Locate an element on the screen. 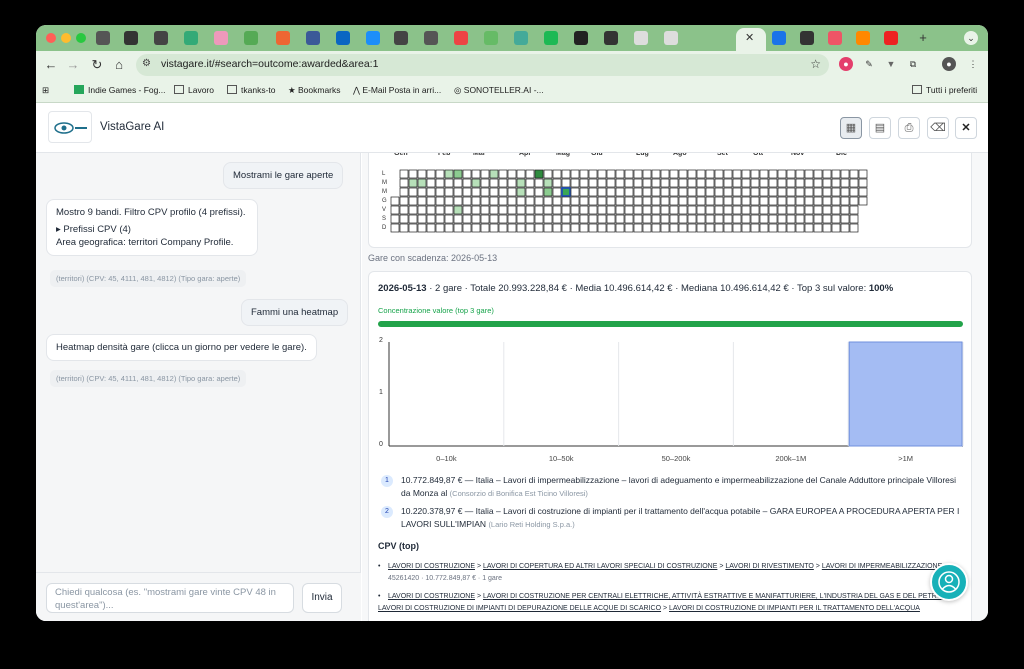 This screenshot has height=669, width=1024. send-button: Invia is located at coordinates (322, 598).